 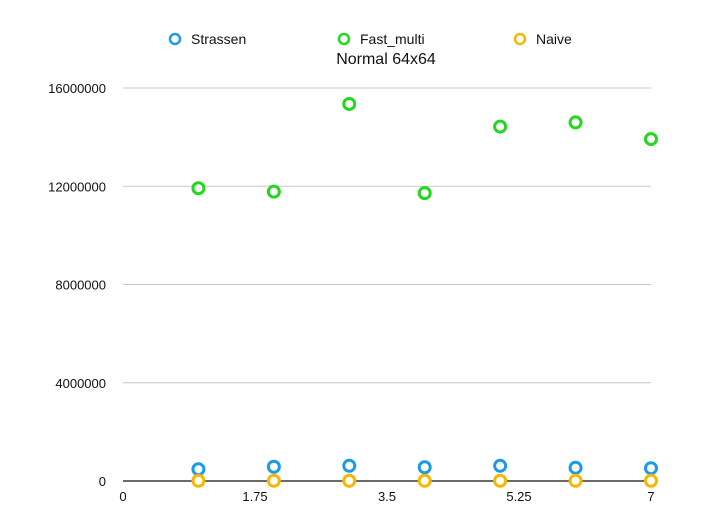 I want to click on legend-label: Naive, so click(x=554, y=39).